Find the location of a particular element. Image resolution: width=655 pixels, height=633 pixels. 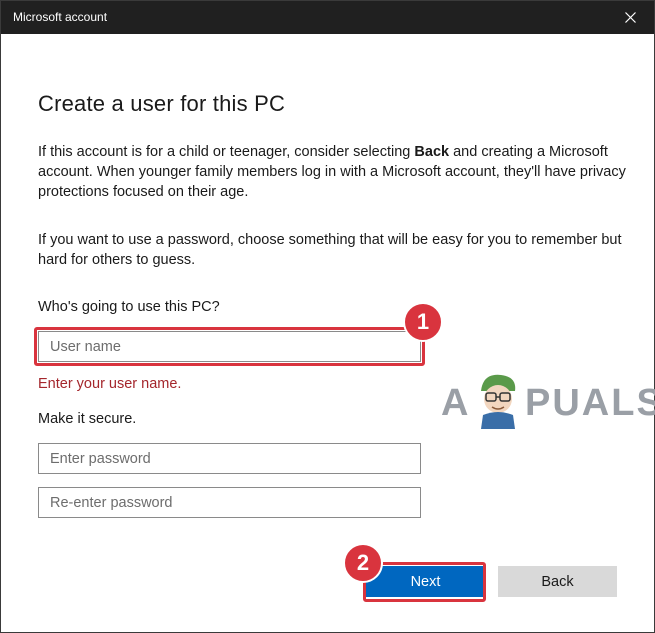

close-icon is located at coordinates (630, 17).